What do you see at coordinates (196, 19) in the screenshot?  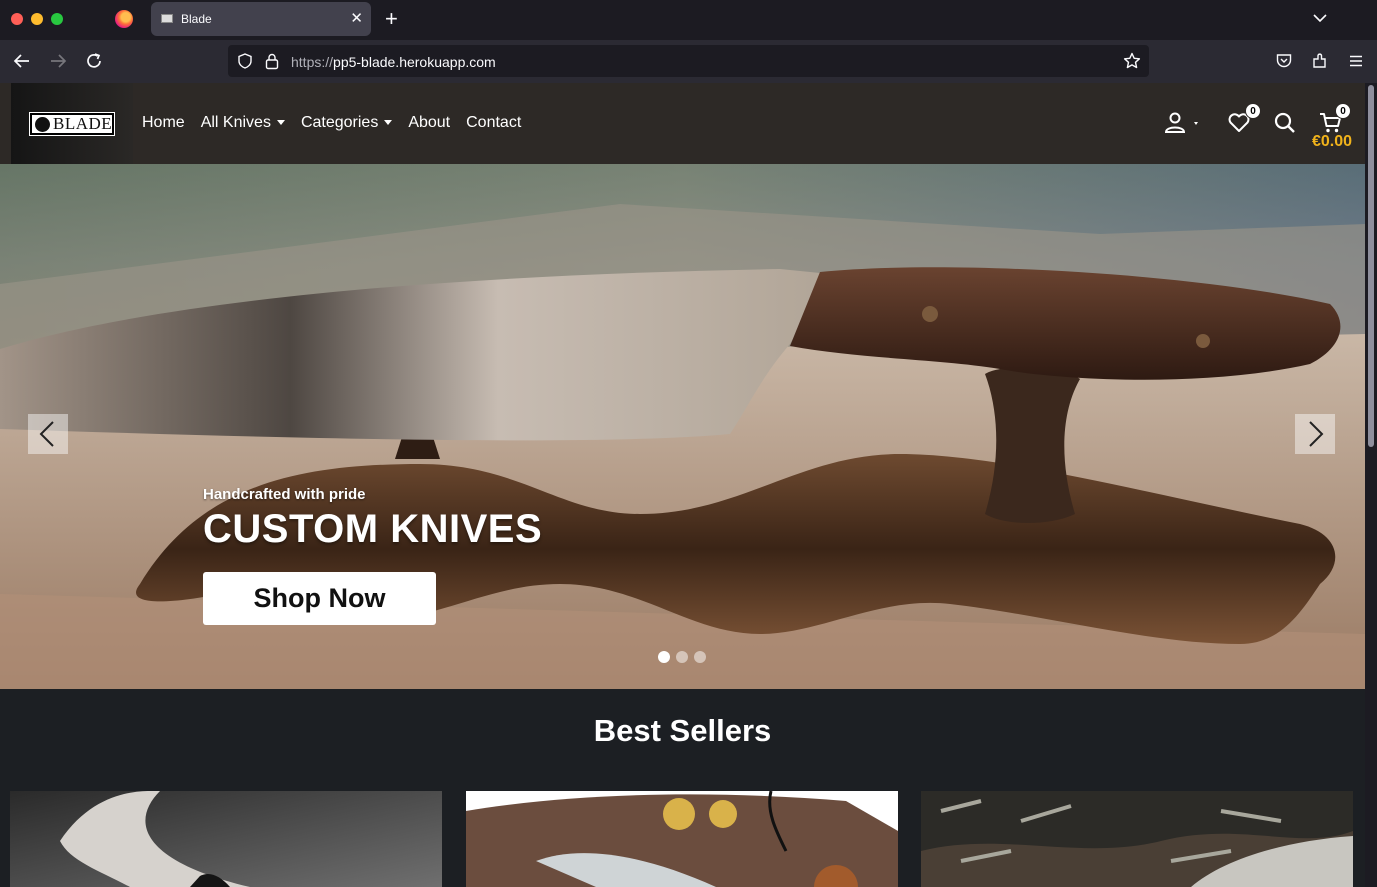 I see `tab-title: Blade` at bounding box center [196, 19].